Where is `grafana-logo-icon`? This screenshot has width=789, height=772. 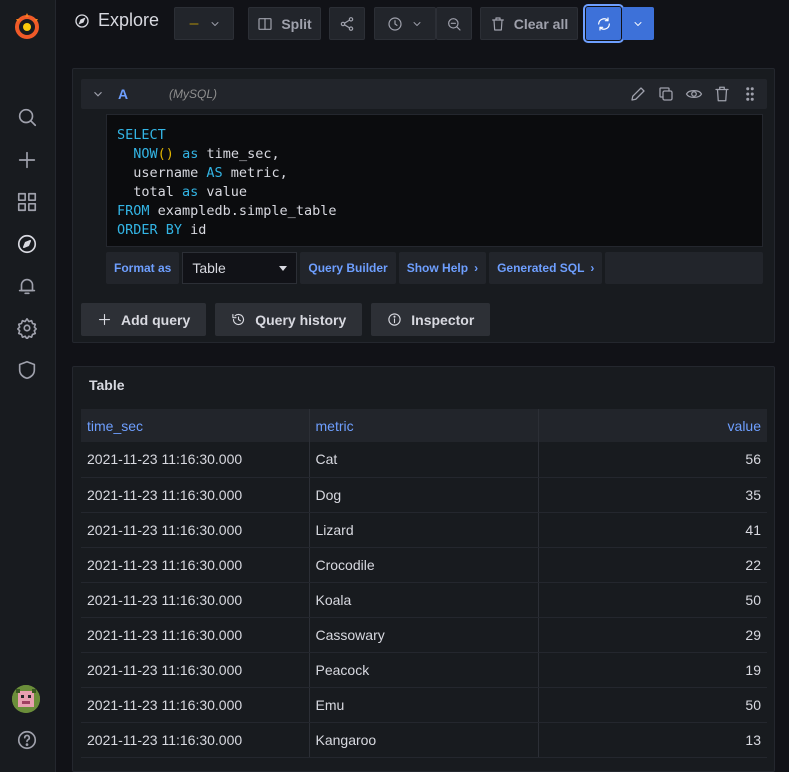 grafana-logo-icon is located at coordinates (27, 26).